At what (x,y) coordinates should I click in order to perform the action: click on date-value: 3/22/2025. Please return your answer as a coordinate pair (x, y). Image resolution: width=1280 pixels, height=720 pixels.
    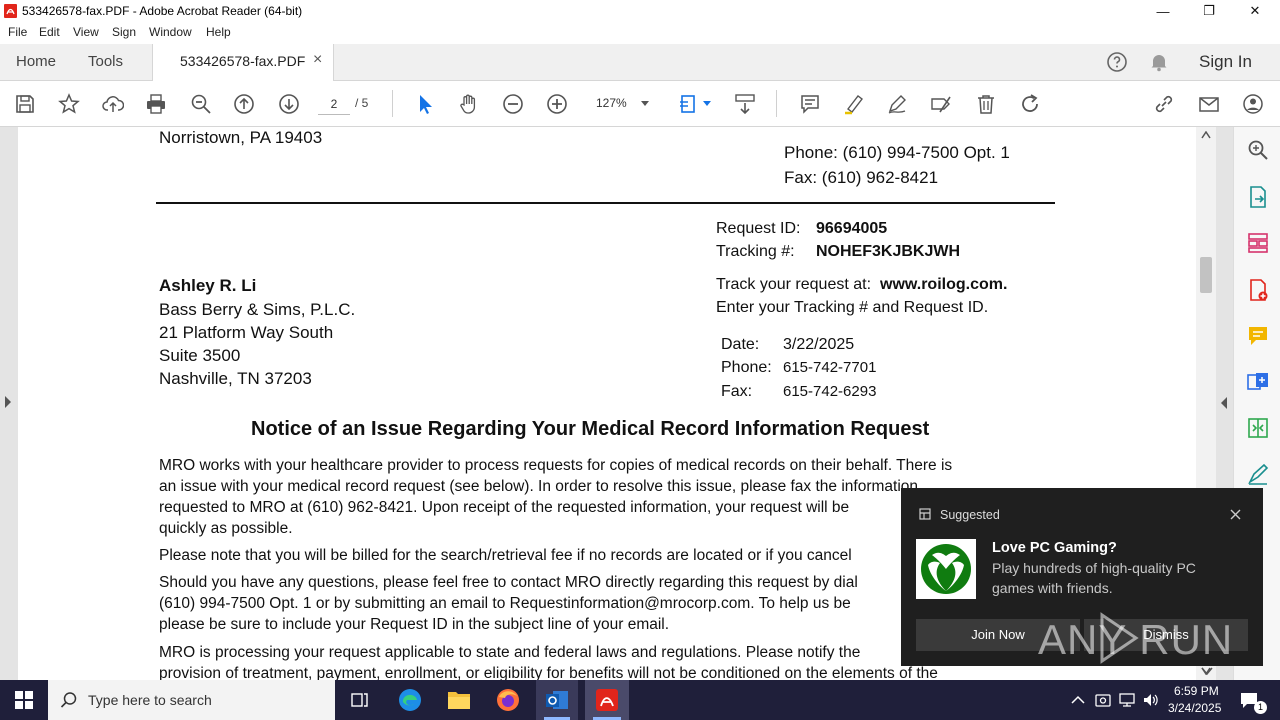
    Looking at the image, I should click on (819, 344).